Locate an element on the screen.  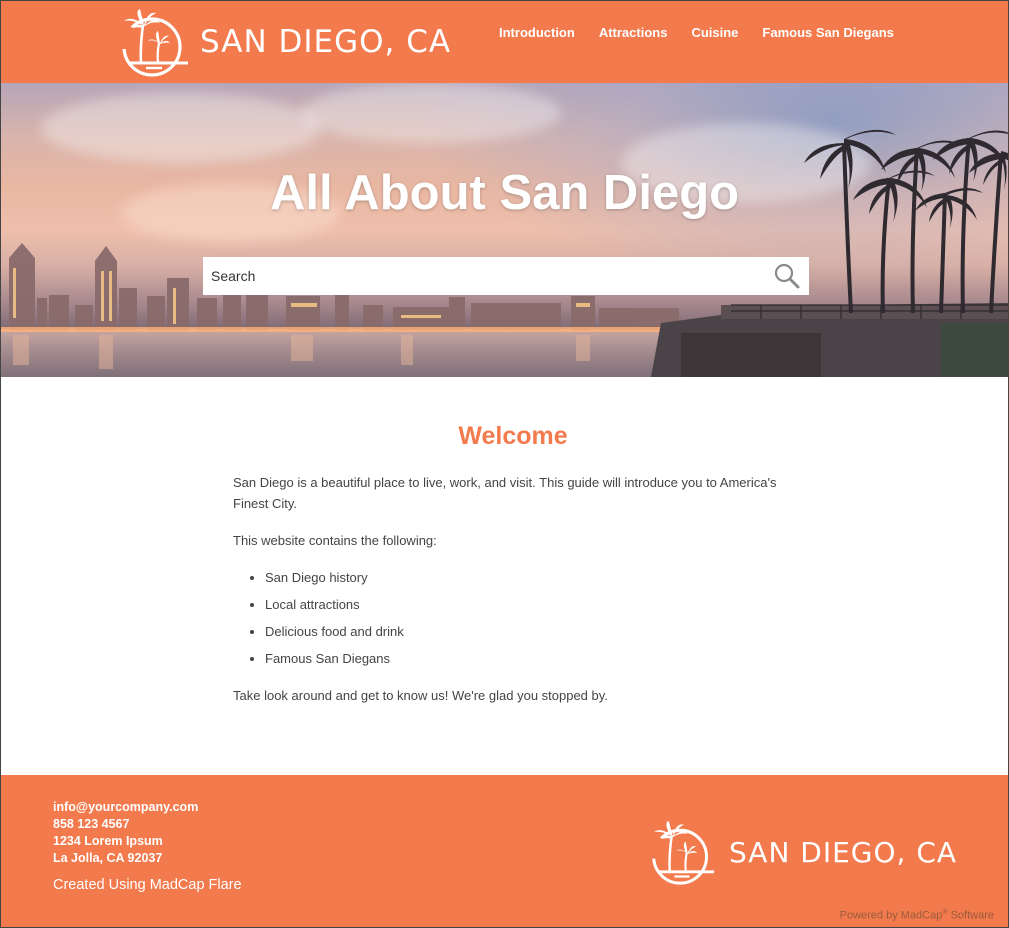
powered-by-link: Powered by MadCap® Software is located at coordinates (917, 915).